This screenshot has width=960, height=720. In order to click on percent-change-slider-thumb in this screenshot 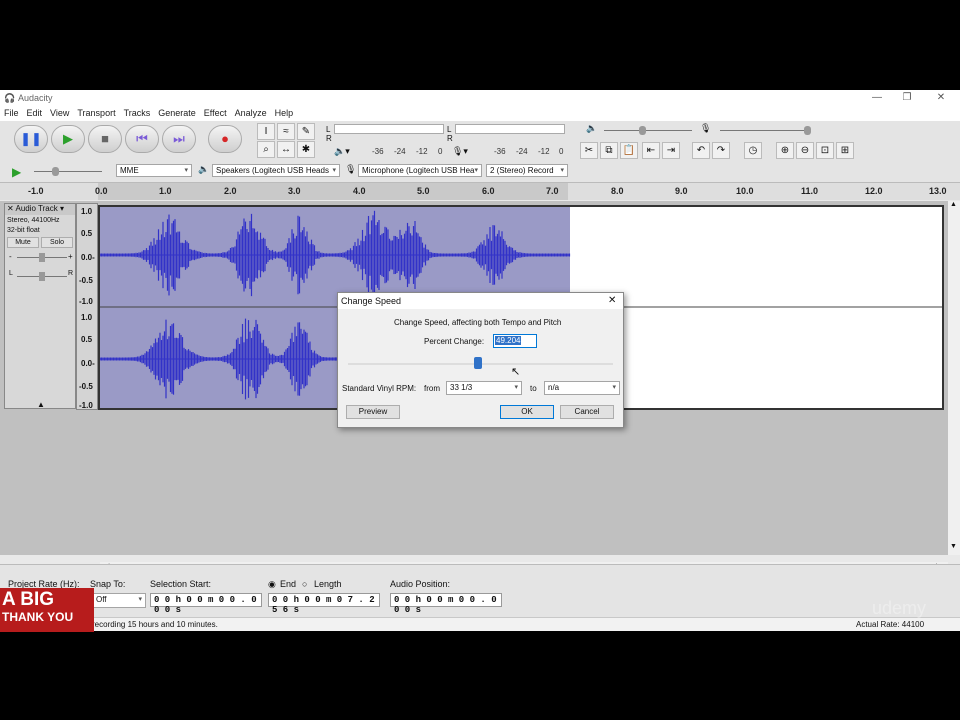, I will do `click(477, 363)`.